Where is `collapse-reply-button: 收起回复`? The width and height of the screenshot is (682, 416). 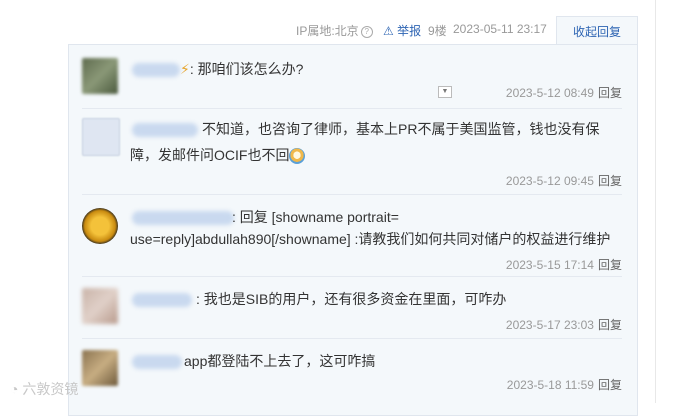 collapse-reply-button: 收起回复 is located at coordinates (597, 31).